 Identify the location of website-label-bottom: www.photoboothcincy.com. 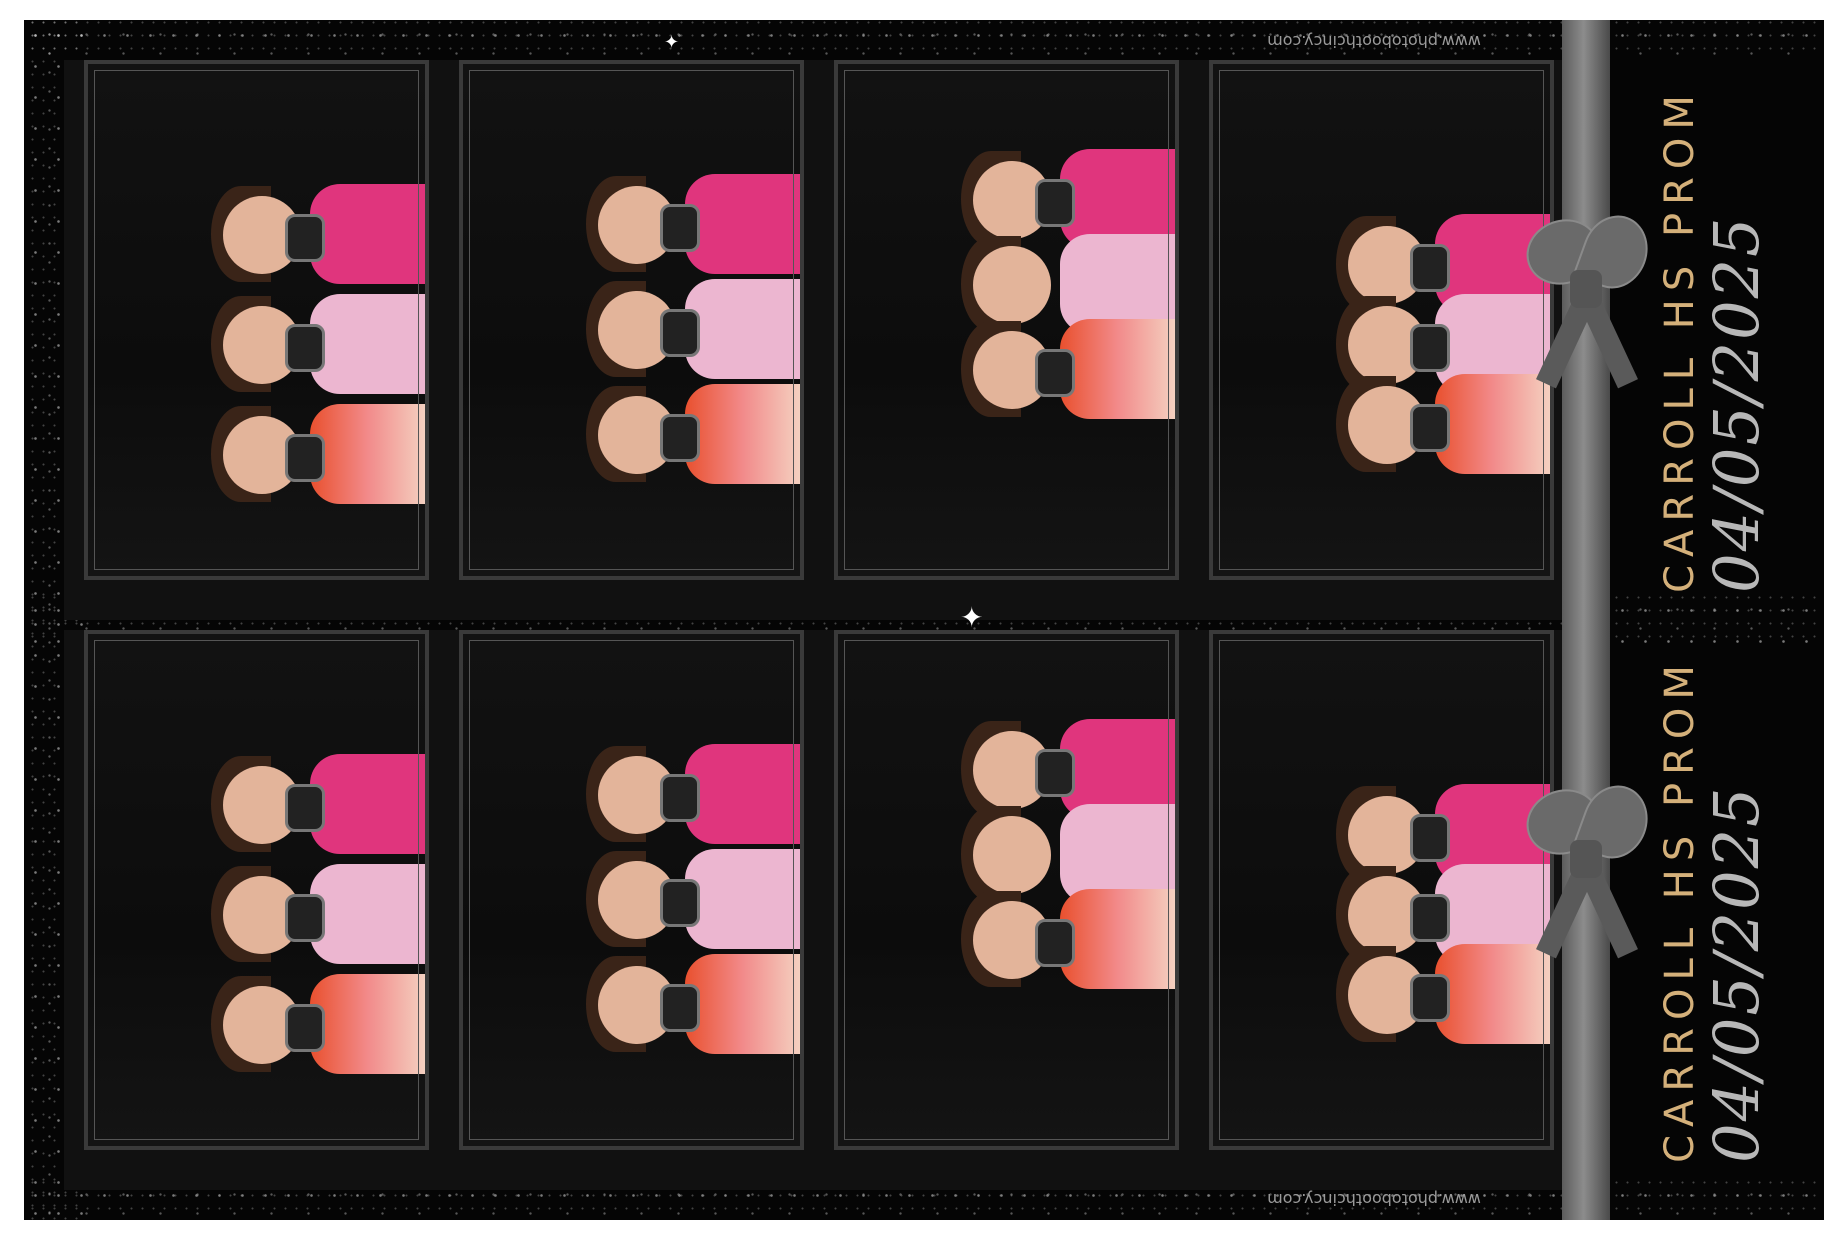
(1374, 1199).